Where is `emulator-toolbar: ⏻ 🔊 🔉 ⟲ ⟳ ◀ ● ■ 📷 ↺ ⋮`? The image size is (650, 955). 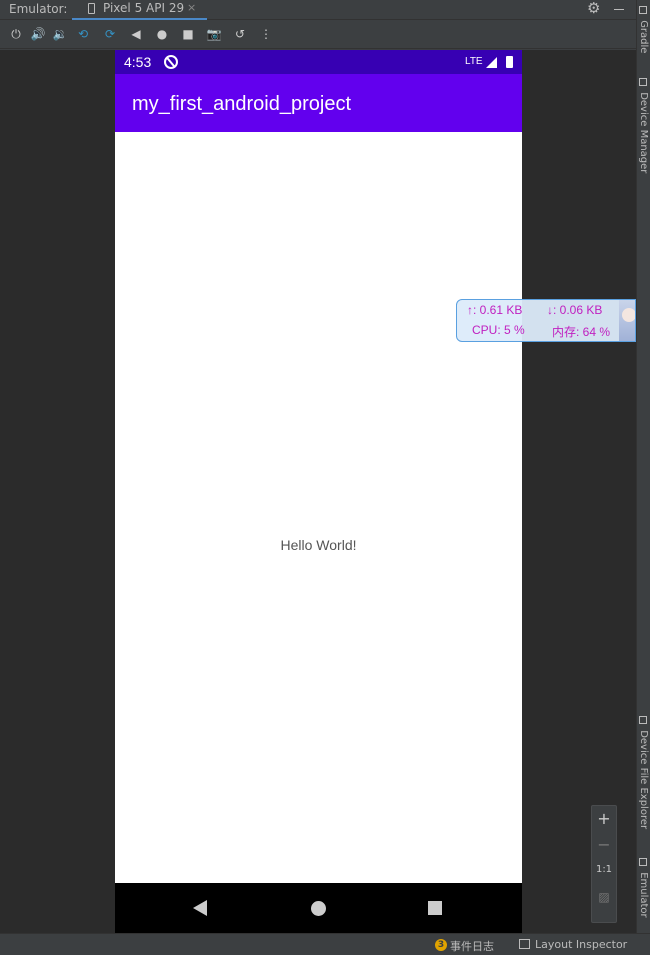
emulator-toolbar: ⏻ 🔊 🔉 ⟲ ⟳ ◀ ● ■ 📷 ↺ ⋮ is located at coordinates (318, 35).